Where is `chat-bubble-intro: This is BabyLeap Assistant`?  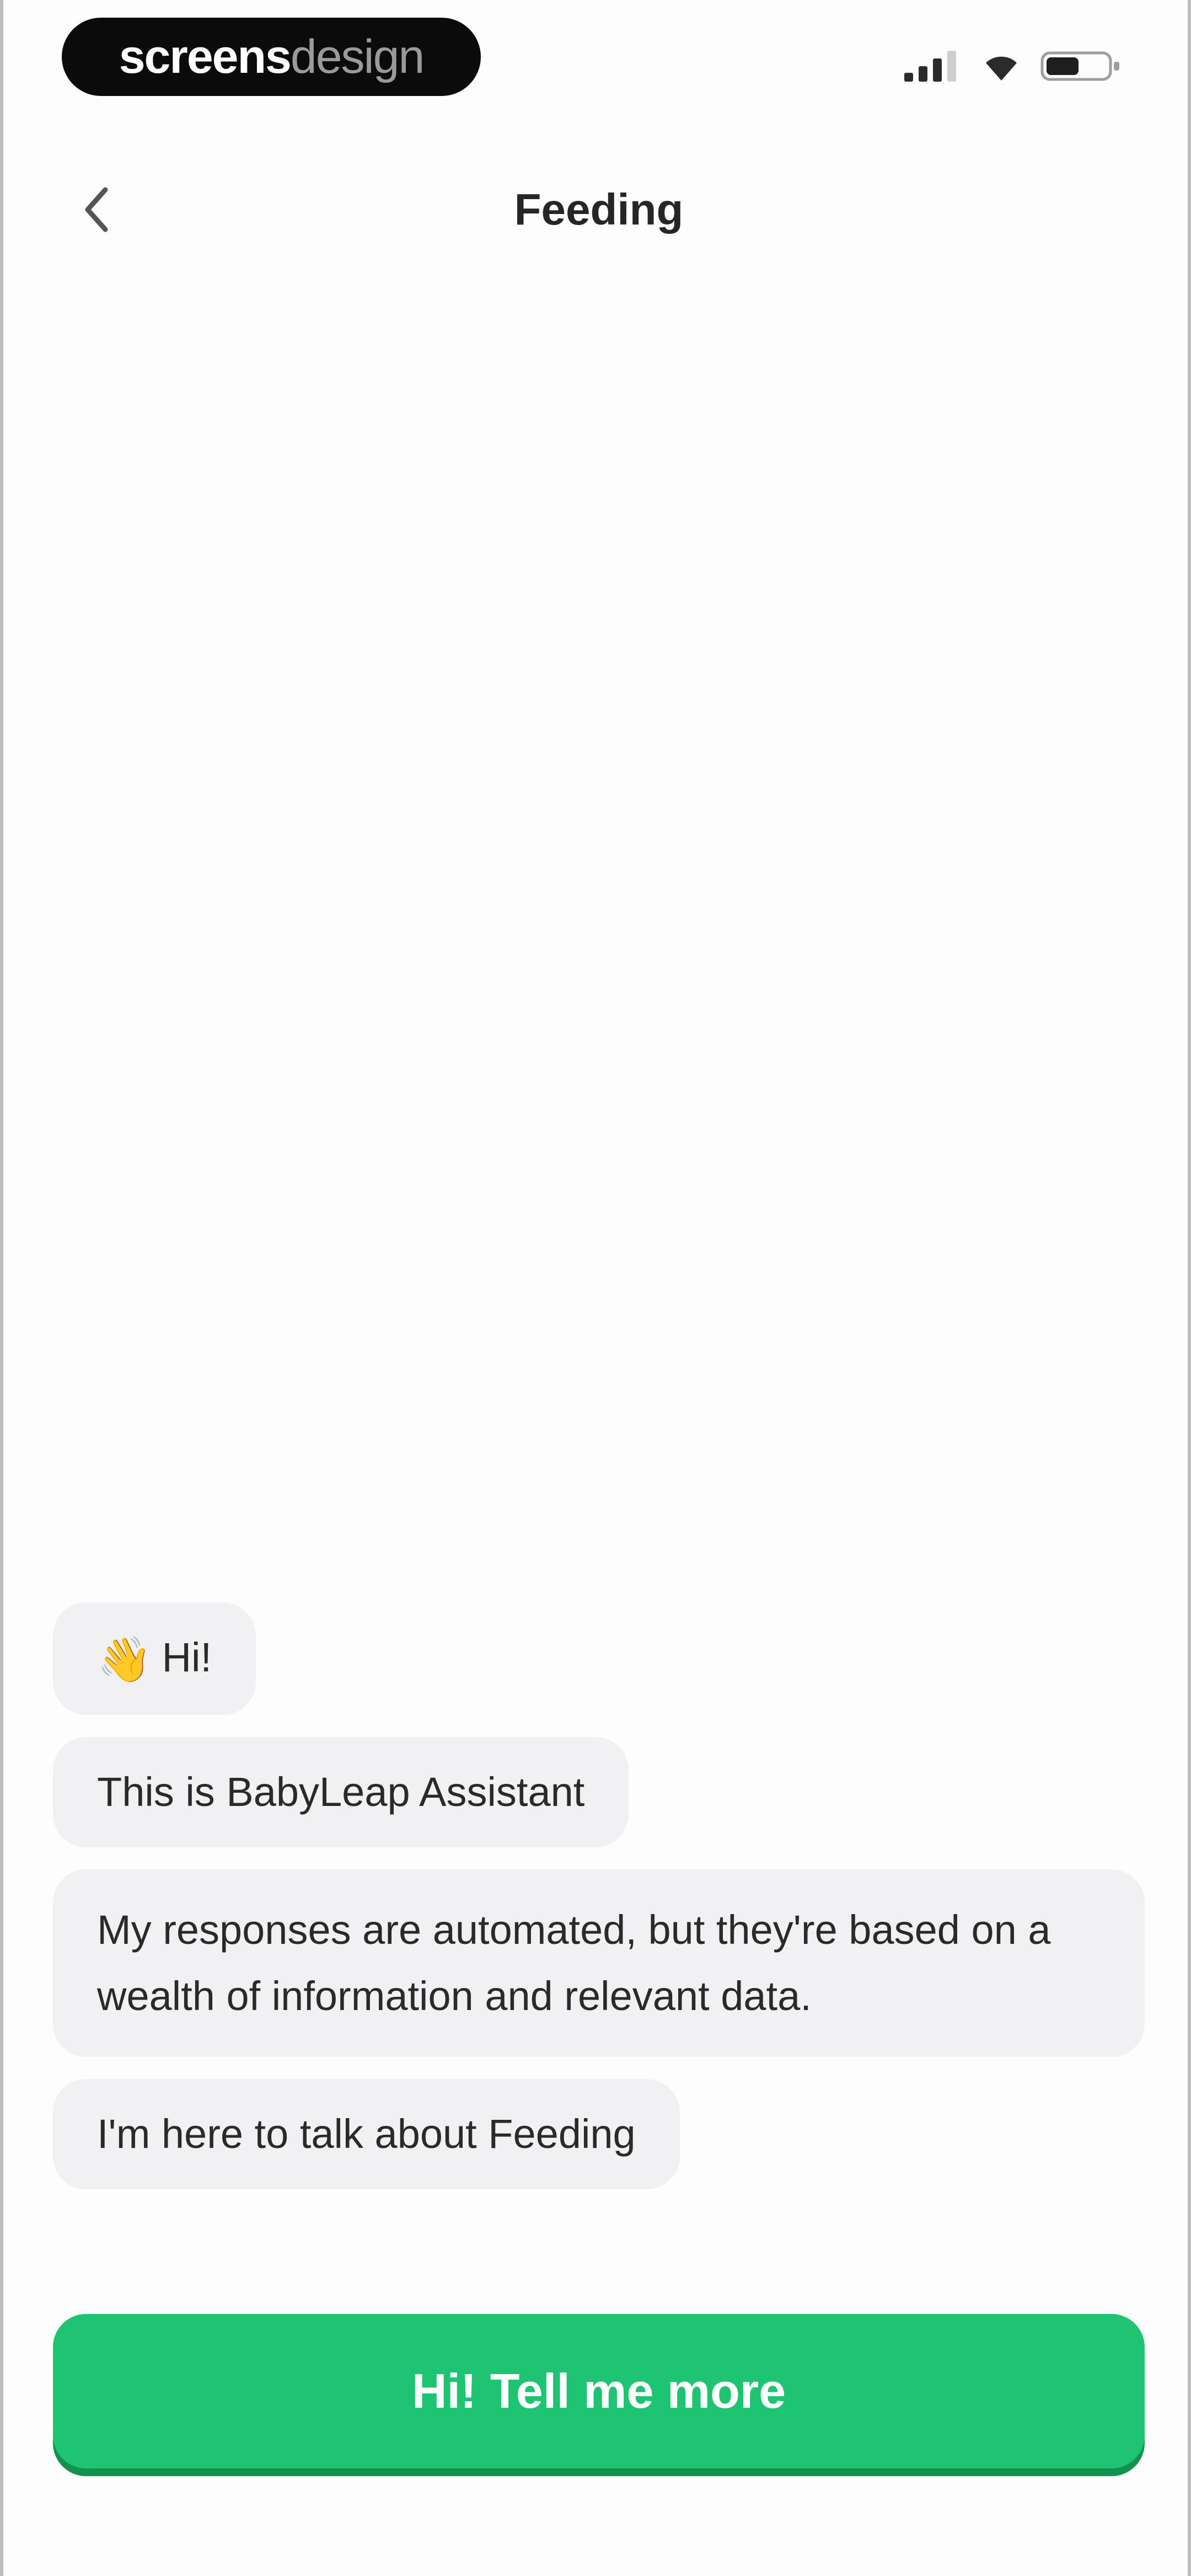 chat-bubble-intro: This is BabyLeap Assistant is located at coordinates (341, 1792).